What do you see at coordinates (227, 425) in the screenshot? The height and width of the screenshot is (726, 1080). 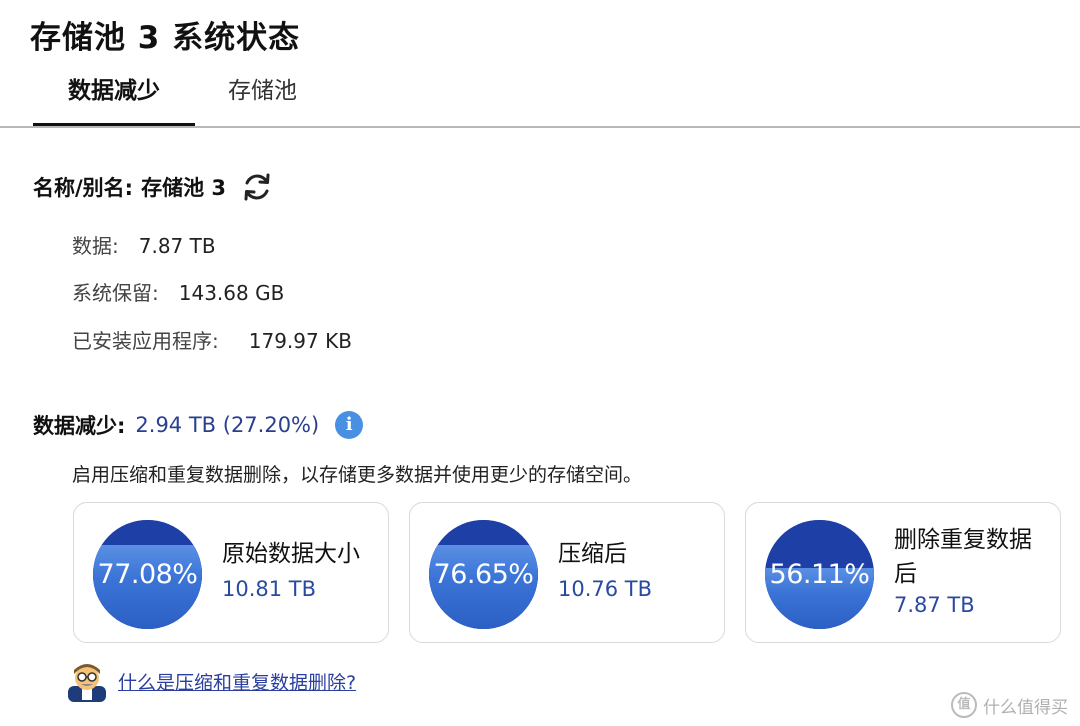 I see `data-reduction-value: 2.94 TB (27.20%)` at bounding box center [227, 425].